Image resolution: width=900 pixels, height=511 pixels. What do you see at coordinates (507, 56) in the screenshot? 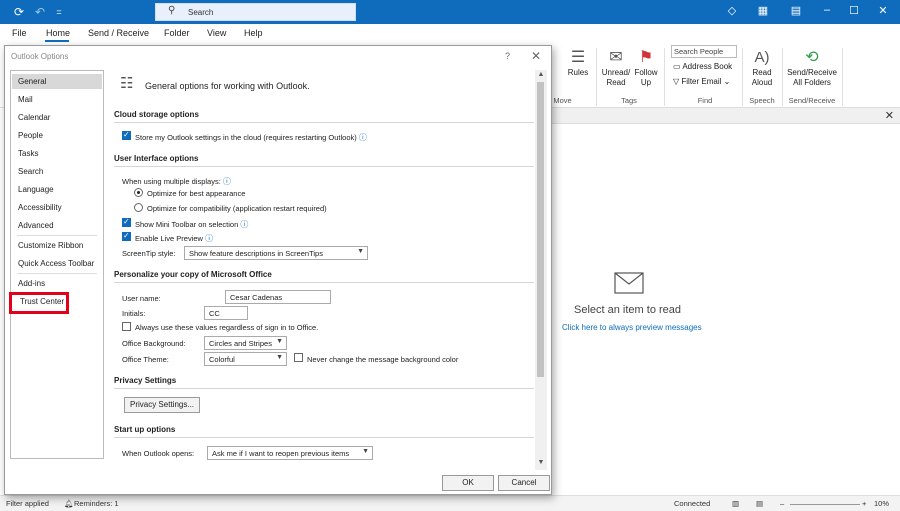
I see `help-button: ?` at bounding box center [507, 56].